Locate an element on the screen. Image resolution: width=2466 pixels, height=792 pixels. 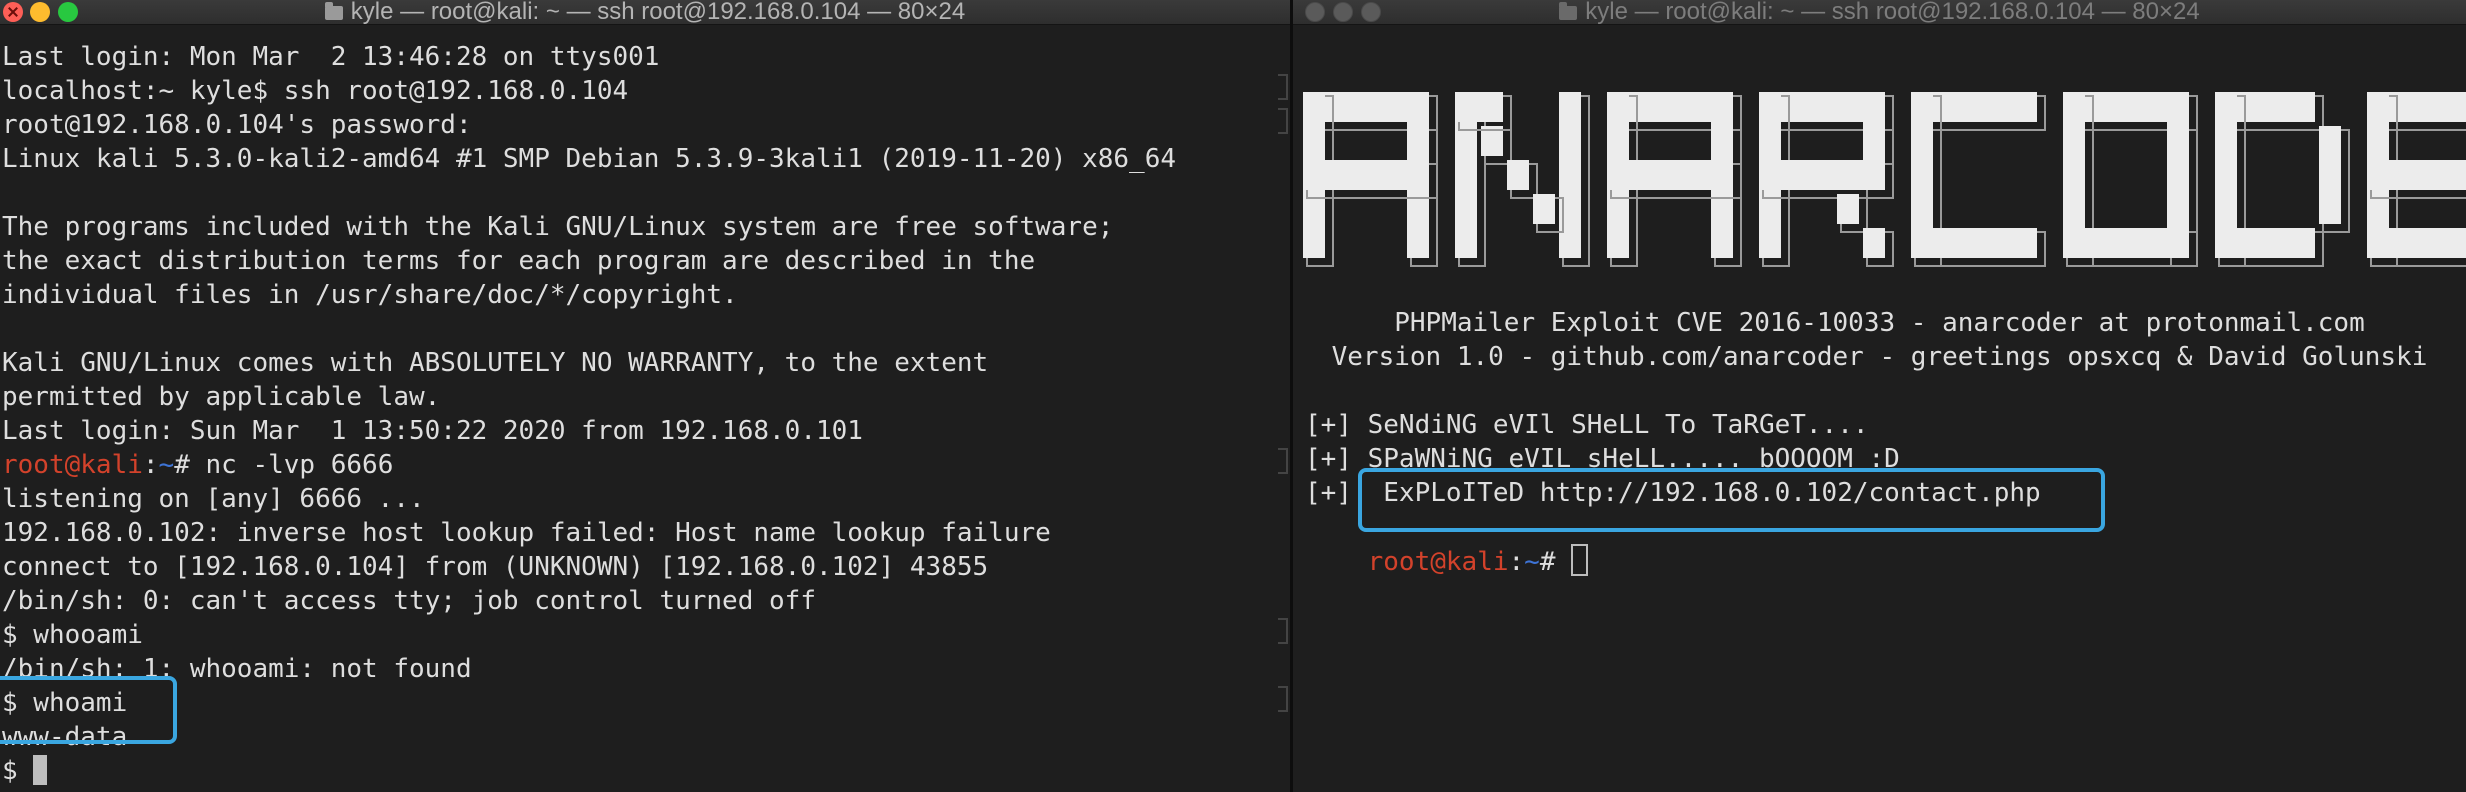
line-text: root@192.168.0.104's password: is located at coordinates (237, 125).